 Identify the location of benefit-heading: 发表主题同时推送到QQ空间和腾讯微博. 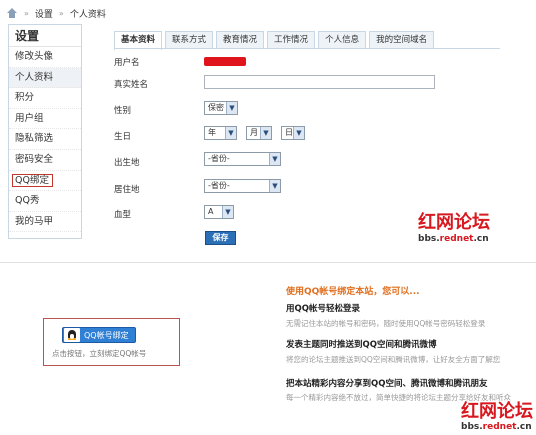
(361, 345).